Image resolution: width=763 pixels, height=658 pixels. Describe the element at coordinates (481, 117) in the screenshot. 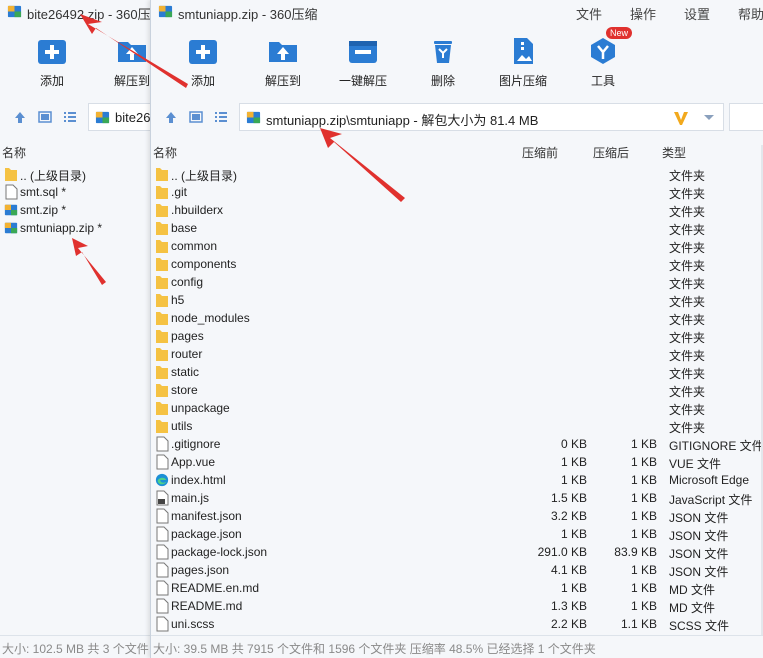

I see `address-bar: smtuniapp.zip\smtuniapp - 解包大小为 81.4 MB` at that location.